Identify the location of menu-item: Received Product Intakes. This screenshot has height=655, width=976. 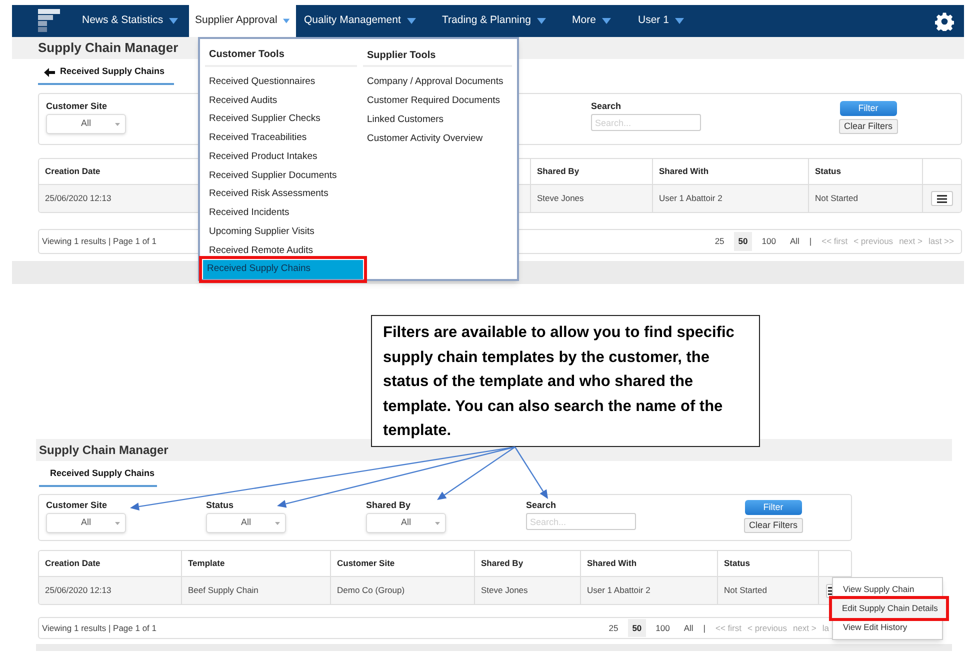
(281, 157).